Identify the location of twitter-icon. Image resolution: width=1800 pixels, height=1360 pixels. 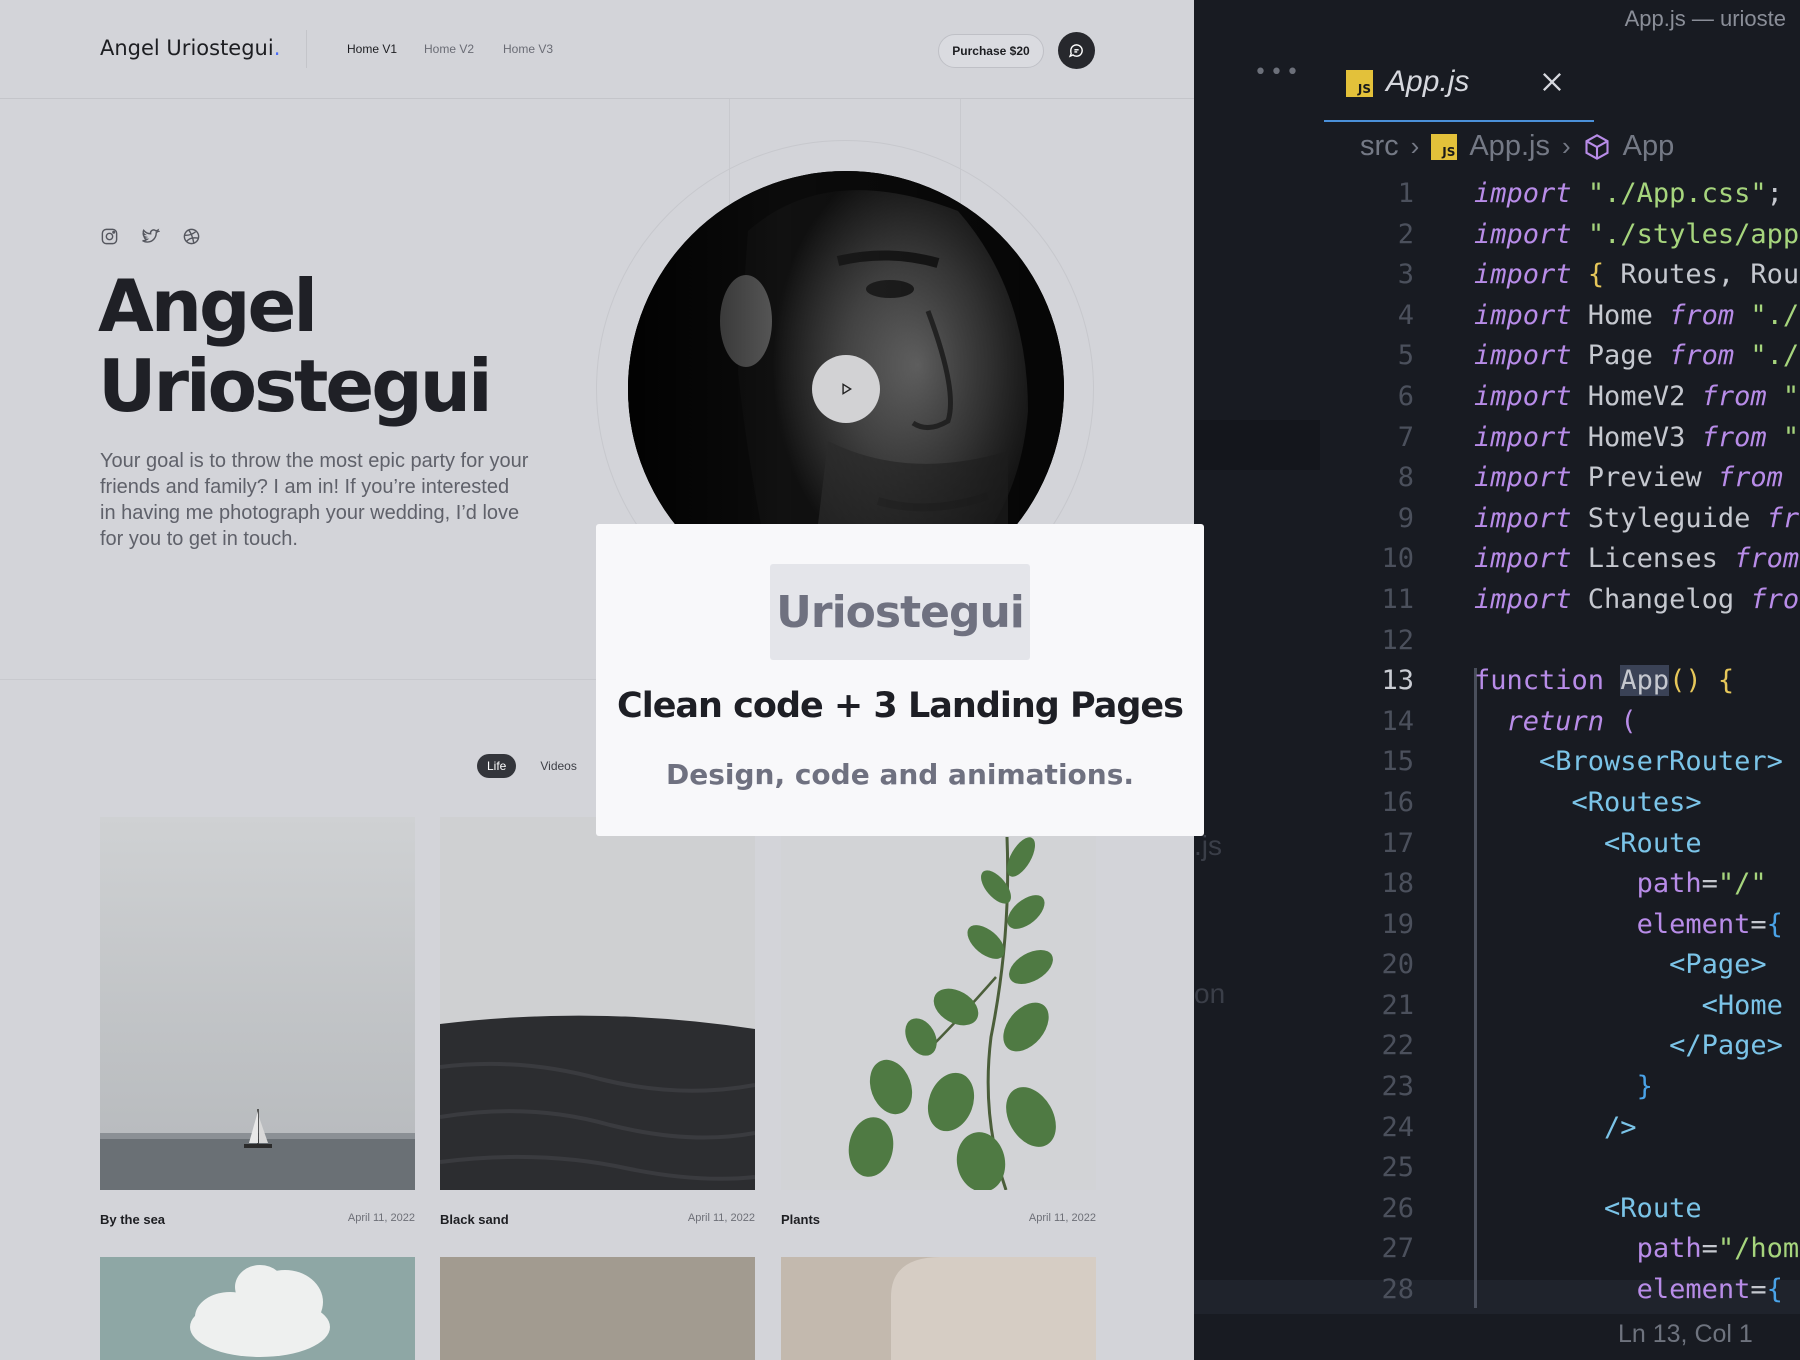
(151, 236).